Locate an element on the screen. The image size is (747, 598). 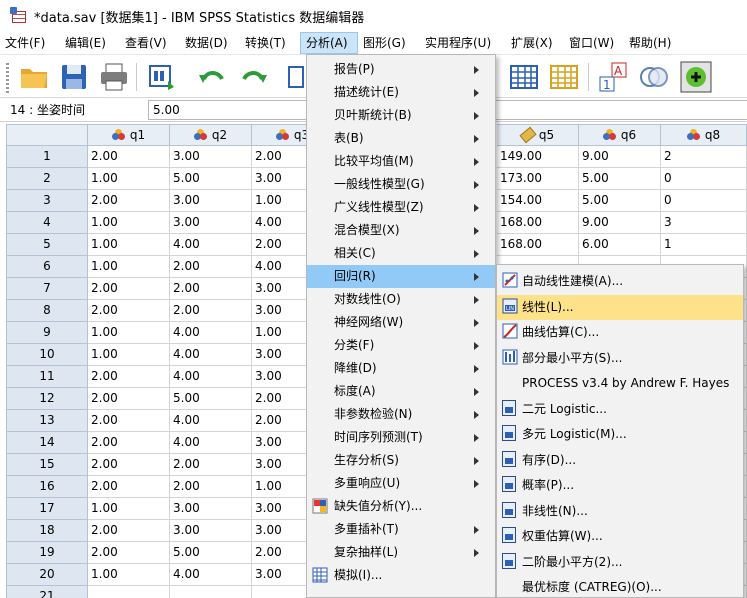
data-cell-q6: 9.00 is located at coordinates (620, 223).